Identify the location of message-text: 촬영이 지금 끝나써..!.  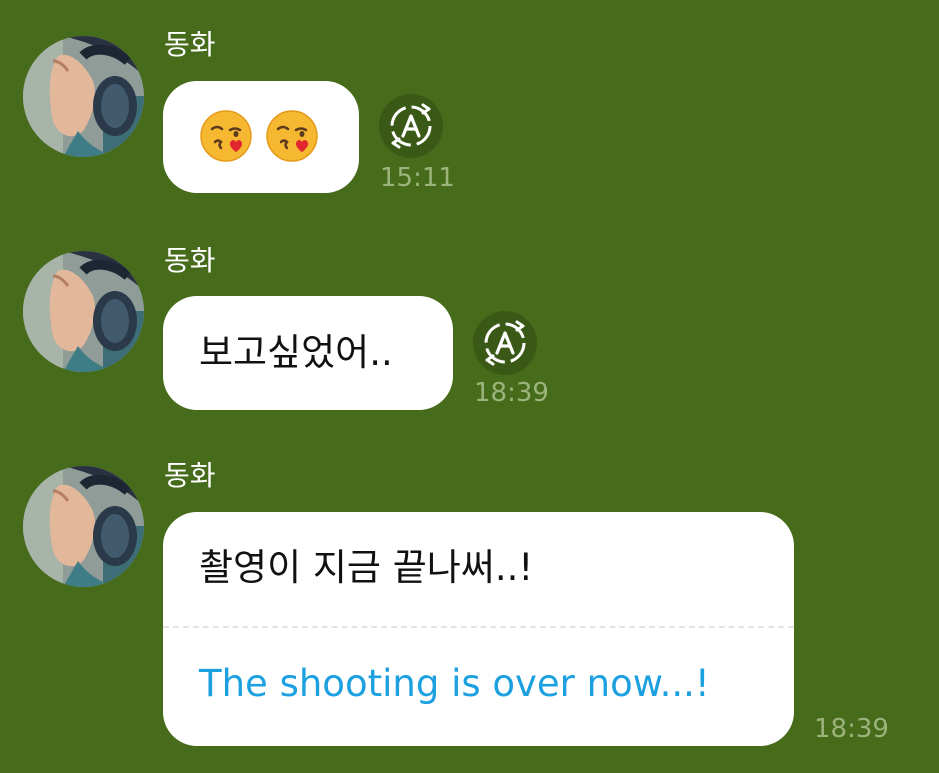
(366, 567).